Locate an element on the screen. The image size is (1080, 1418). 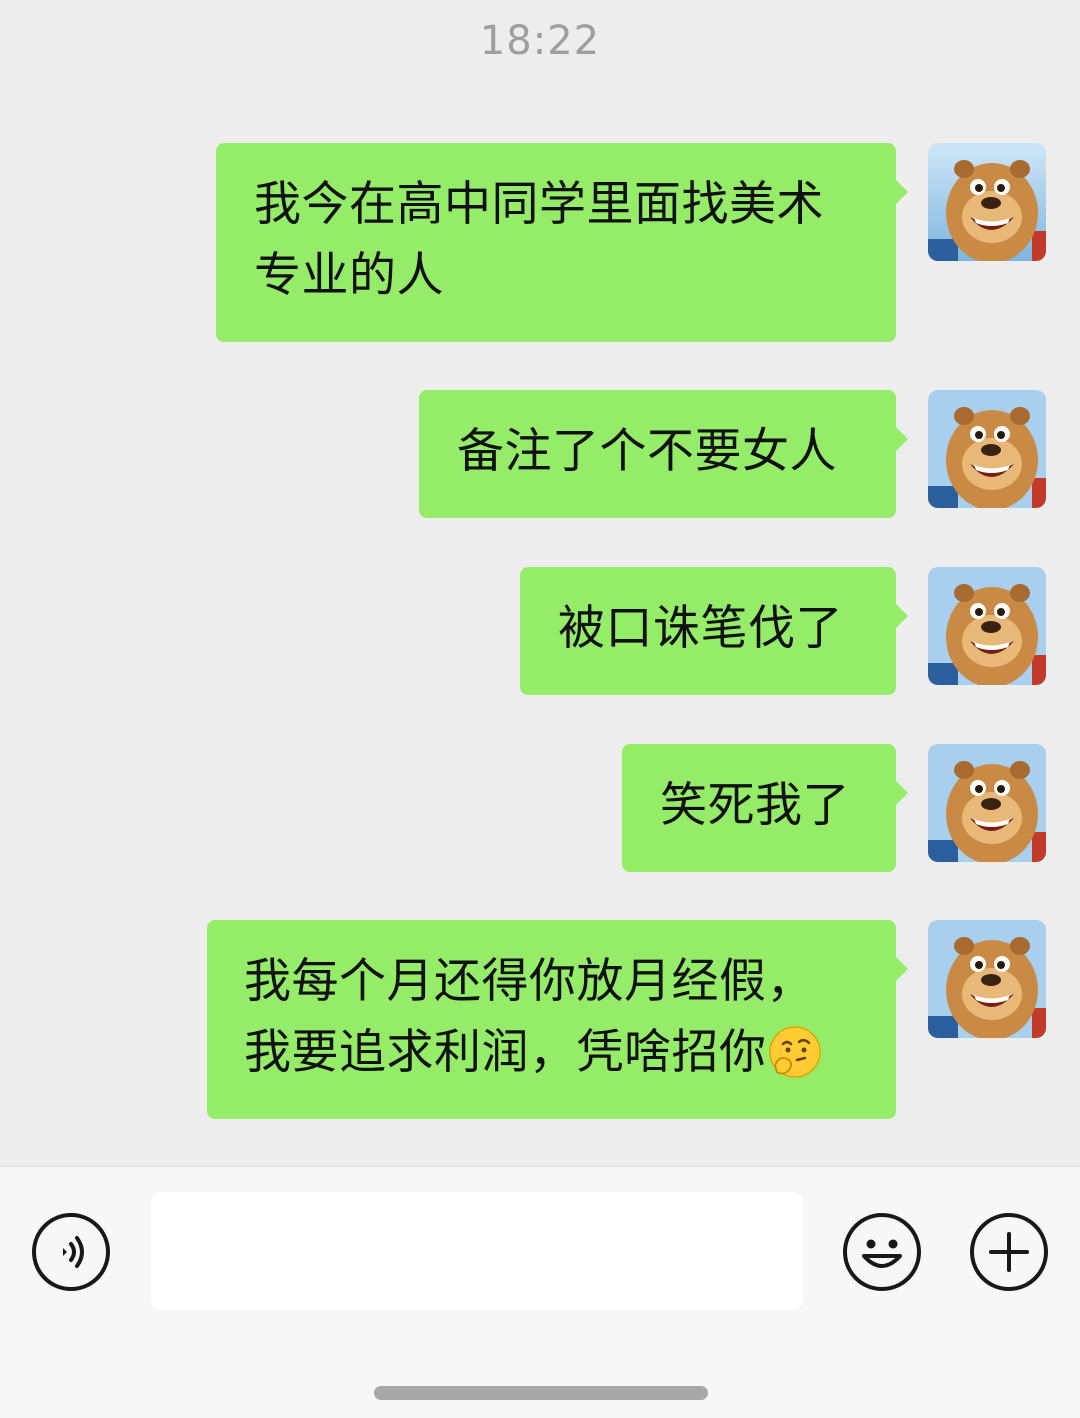
plus-icon is located at coordinates (1009, 1252).